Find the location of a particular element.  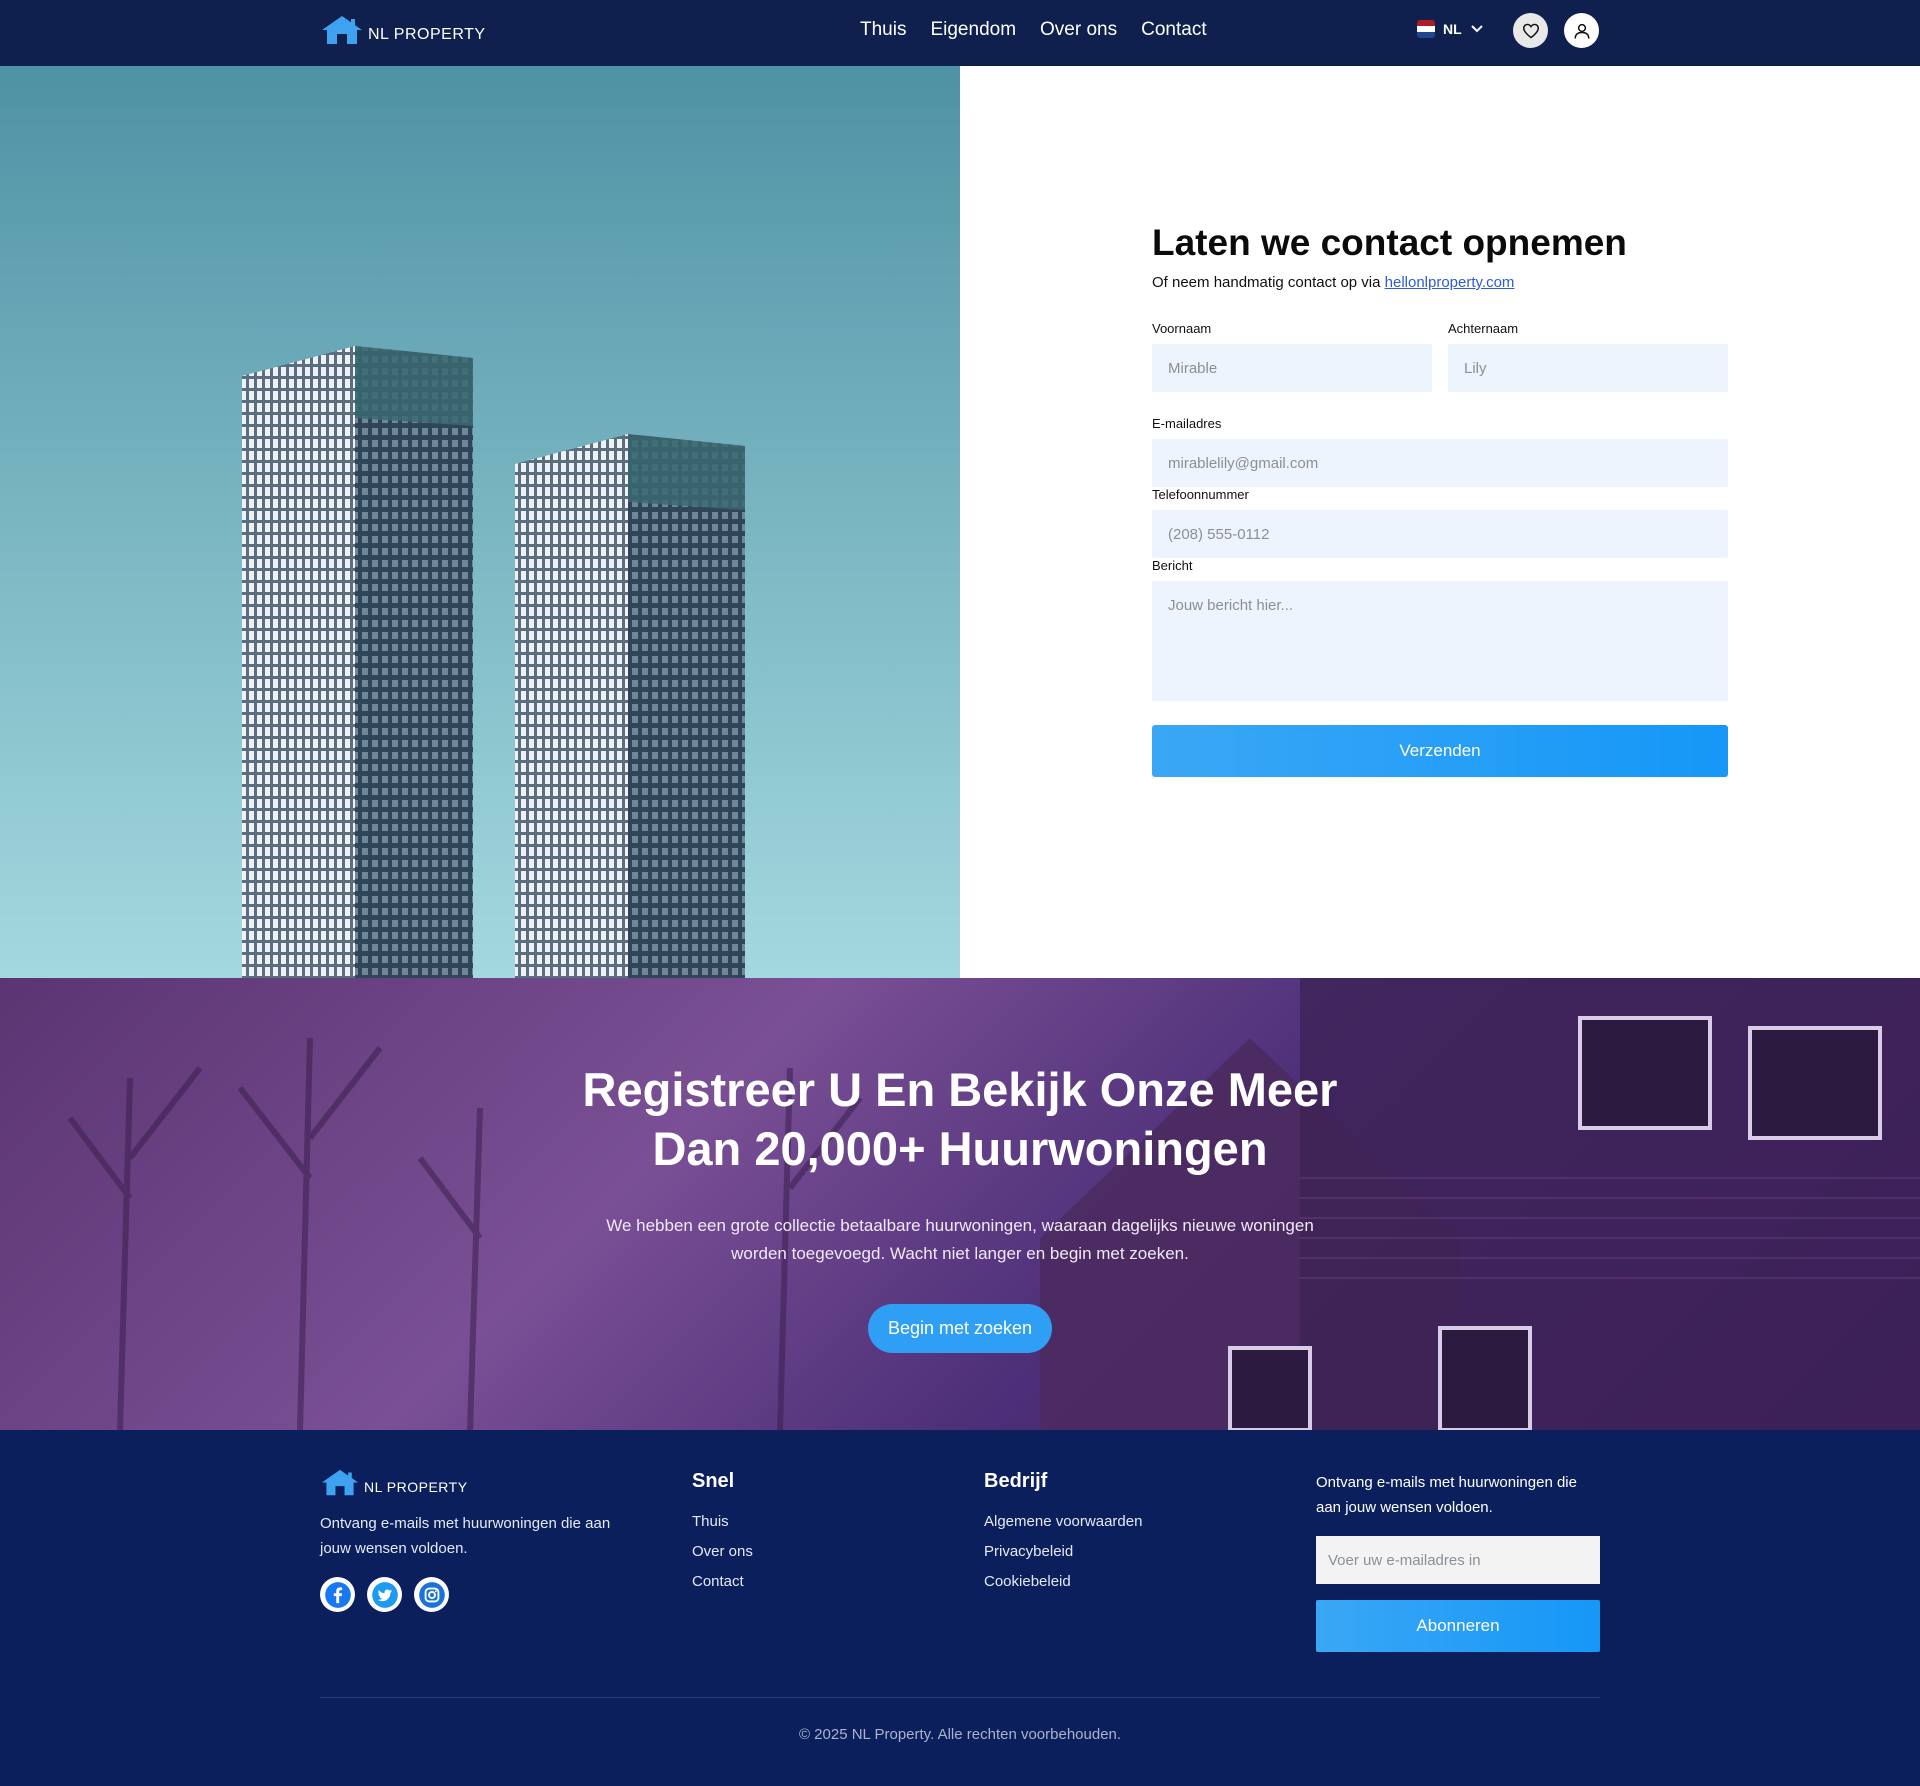

facebook-icon is located at coordinates (337, 1594).